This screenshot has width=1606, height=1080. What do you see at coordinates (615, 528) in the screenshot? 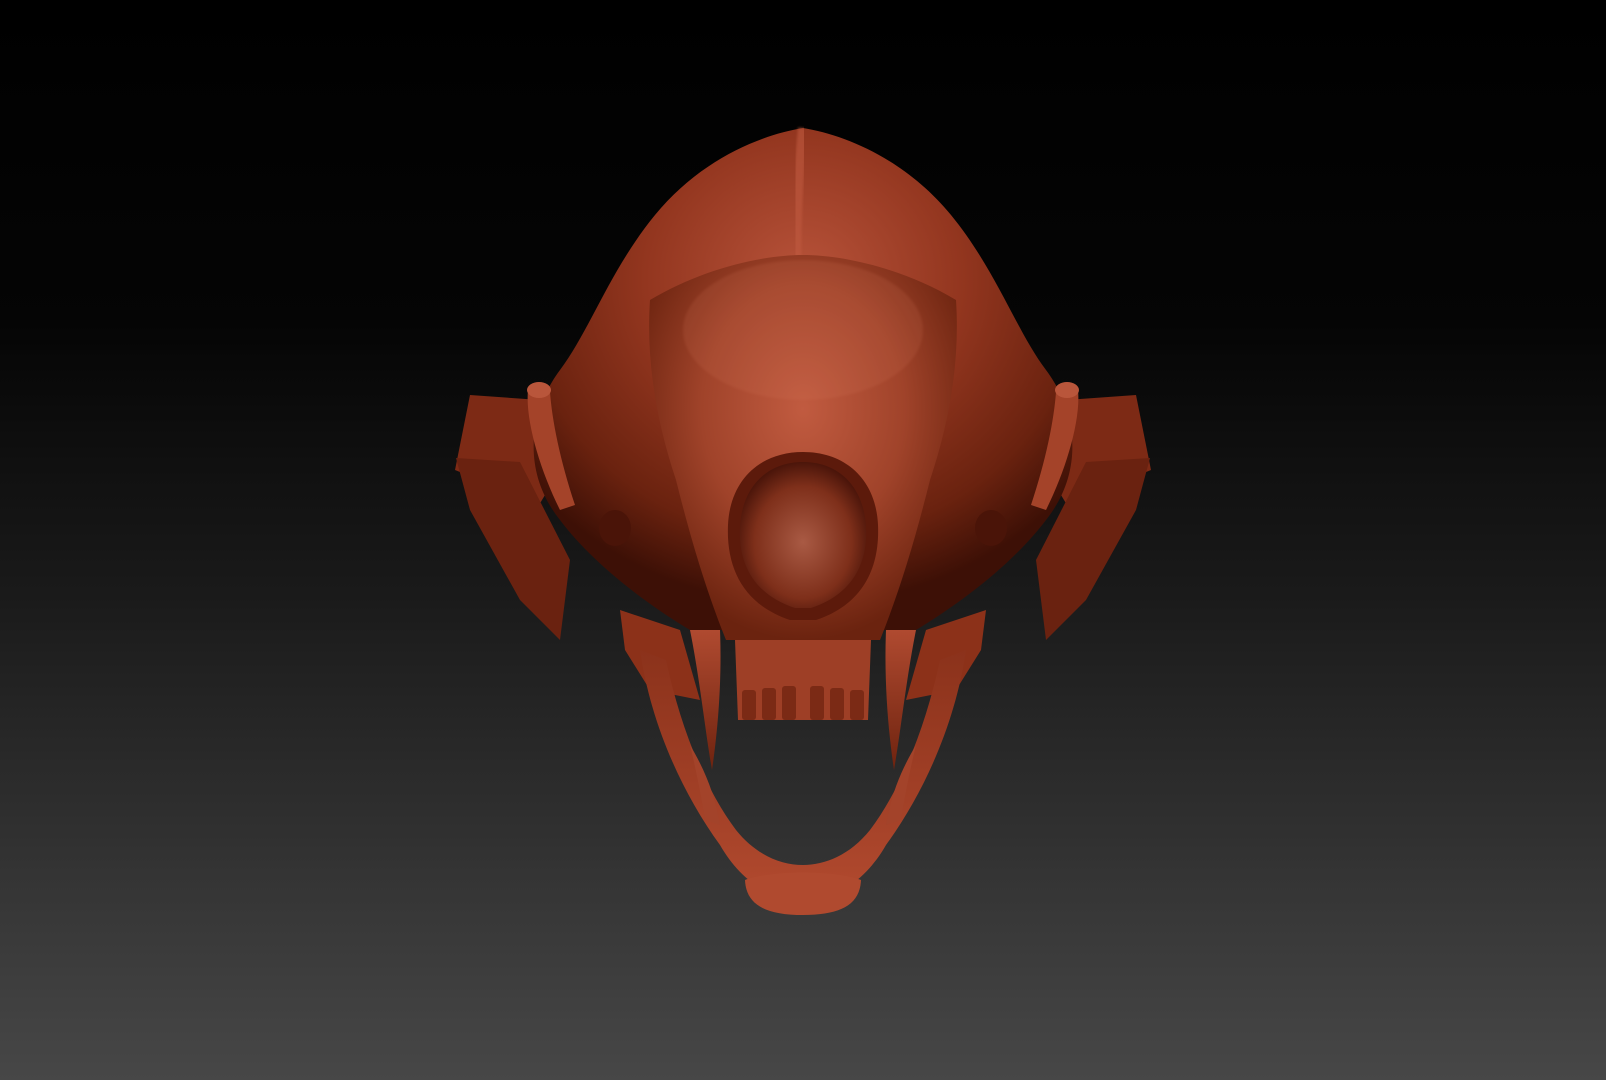
I see `left-orbit` at bounding box center [615, 528].